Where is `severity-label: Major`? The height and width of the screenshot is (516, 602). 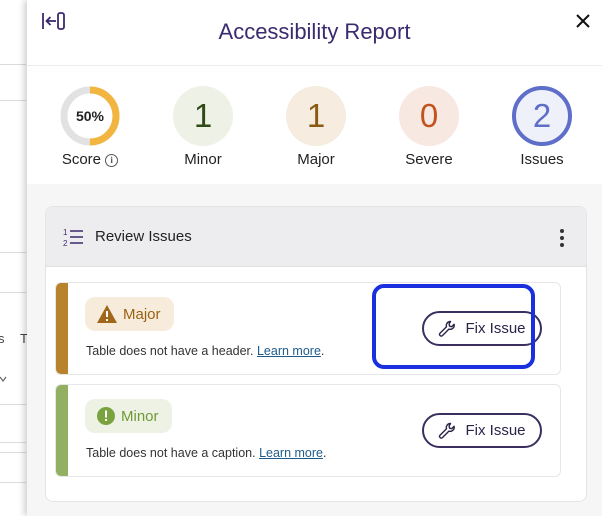 severity-label: Major is located at coordinates (142, 314).